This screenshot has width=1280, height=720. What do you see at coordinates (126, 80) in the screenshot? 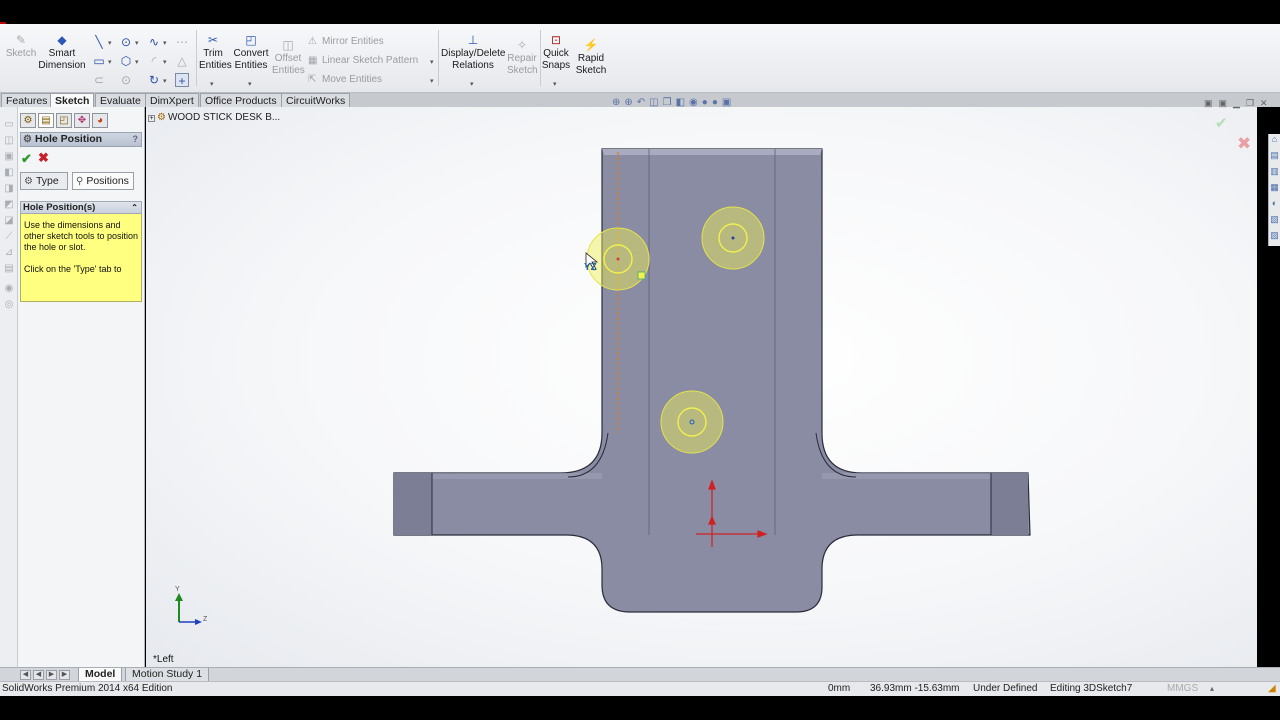
I see `point-icon: ⊙` at bounding box center [126, 80].